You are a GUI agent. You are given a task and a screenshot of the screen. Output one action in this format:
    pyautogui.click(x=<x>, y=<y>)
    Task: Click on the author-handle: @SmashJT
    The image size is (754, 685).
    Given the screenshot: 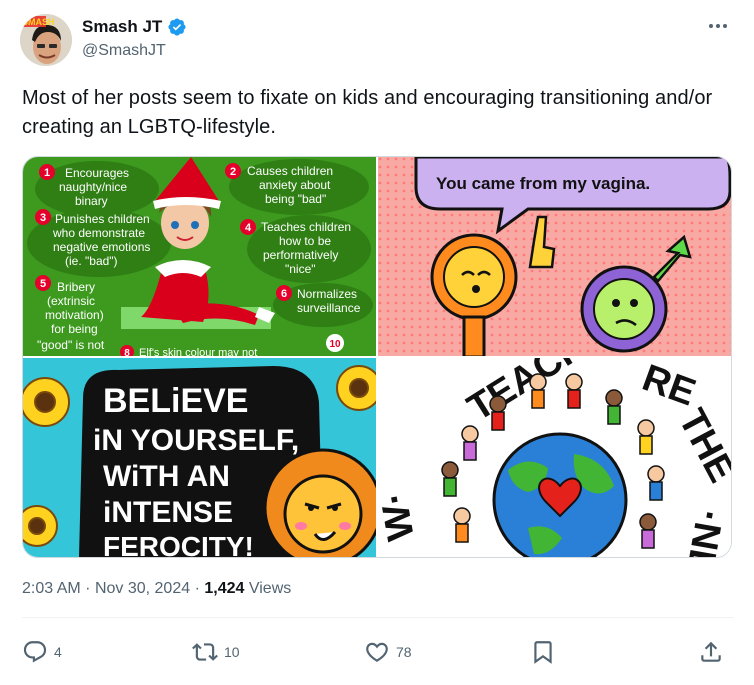 What is the action you would take?
    pyautogui.click(x=124, y=51)
    